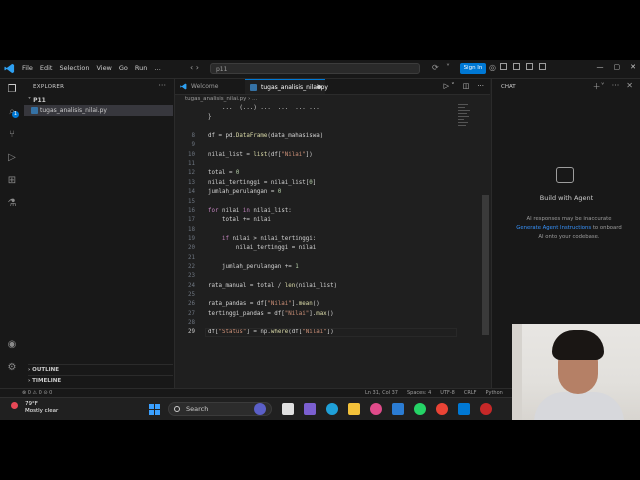 The image size is (640, 480). What do you see at coordinates (325, 202) in the screenshot?
I see `code-line: 15` at bounding box center [325, 202].